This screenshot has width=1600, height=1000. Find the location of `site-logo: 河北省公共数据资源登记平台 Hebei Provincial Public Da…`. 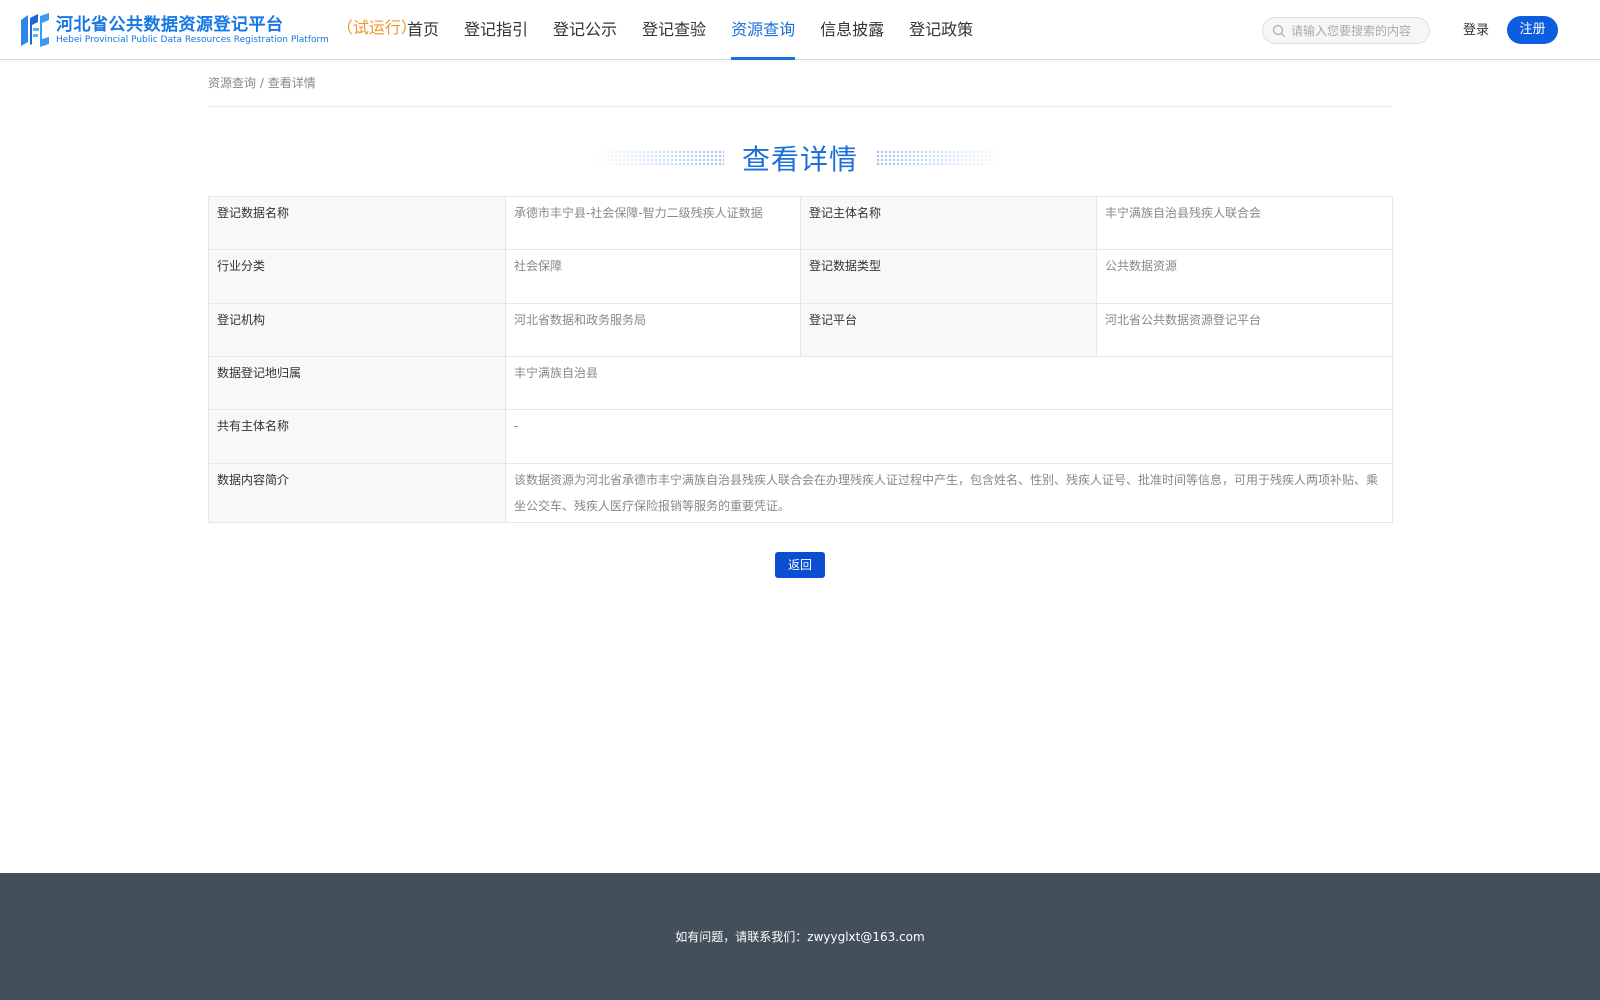

site-logo: 河北省公共数据资源登记平台 Hebei Provincial Public Da… is located at coordinates (217, 30).